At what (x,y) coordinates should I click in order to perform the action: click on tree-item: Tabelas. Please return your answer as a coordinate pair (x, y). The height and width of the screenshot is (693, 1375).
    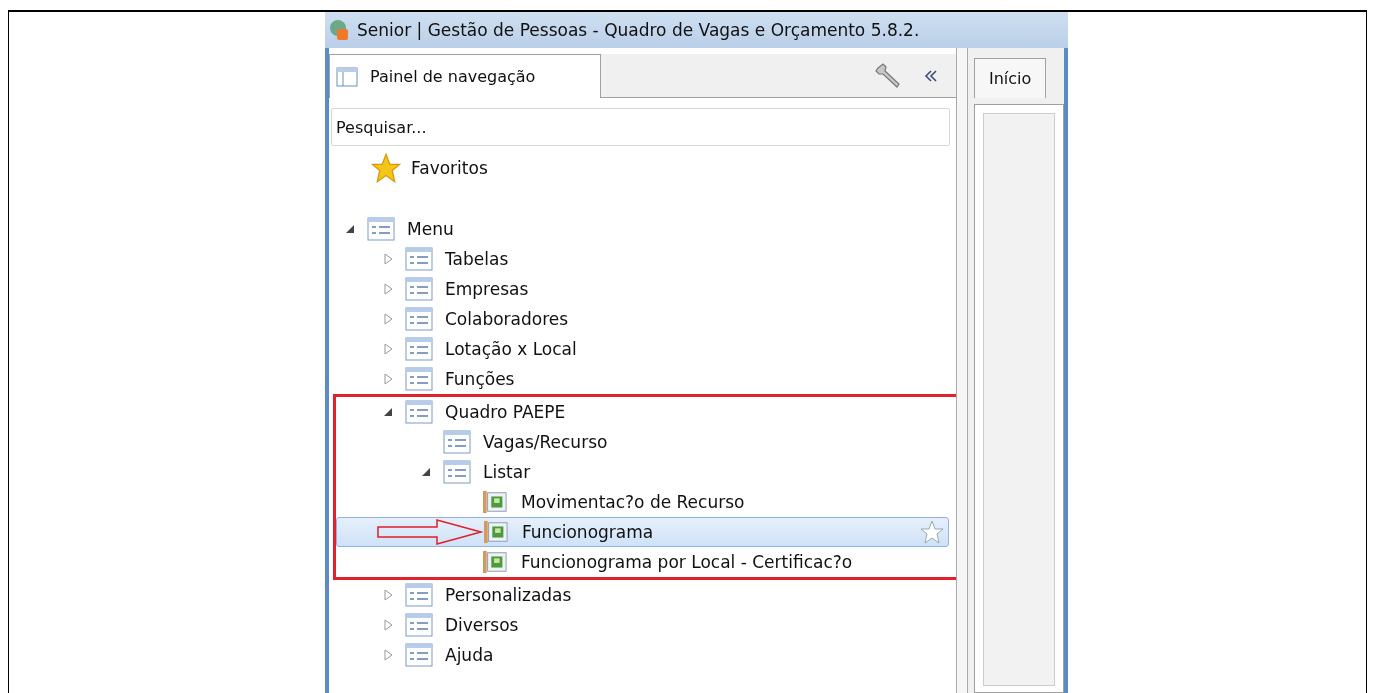
    Looking at the image, I should click on (477, 259).